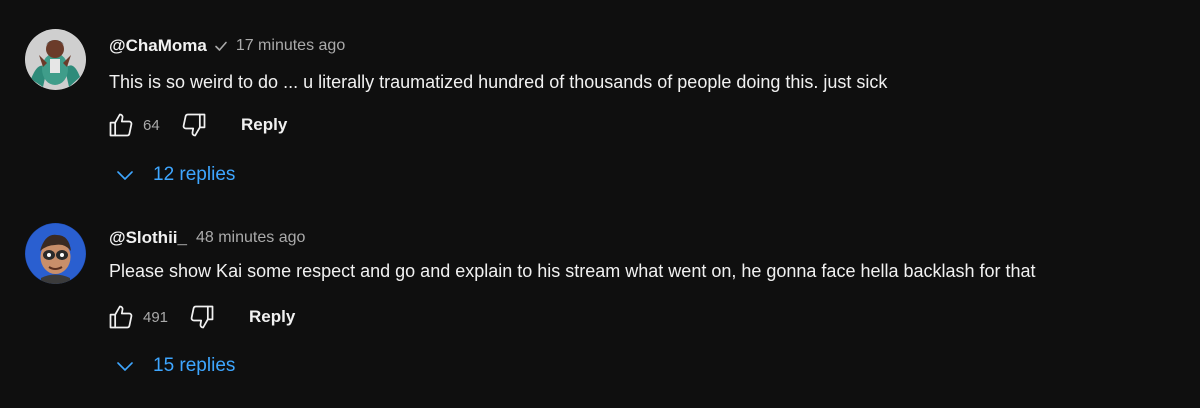  I want to click on comment-header: @Slothii_ 48 minutes ago, so click(207, 238).